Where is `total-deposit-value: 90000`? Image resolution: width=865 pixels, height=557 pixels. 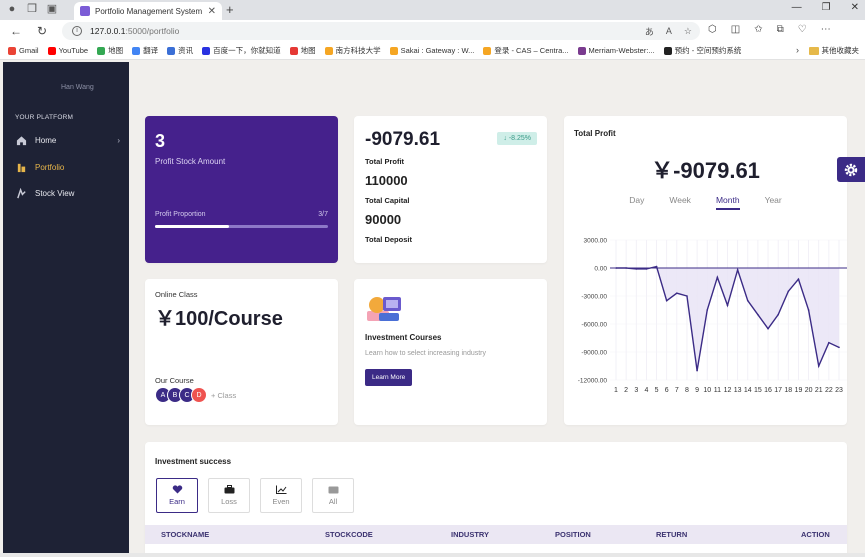 total-deposit-value: 90000 is located at coordinates (383, 219).